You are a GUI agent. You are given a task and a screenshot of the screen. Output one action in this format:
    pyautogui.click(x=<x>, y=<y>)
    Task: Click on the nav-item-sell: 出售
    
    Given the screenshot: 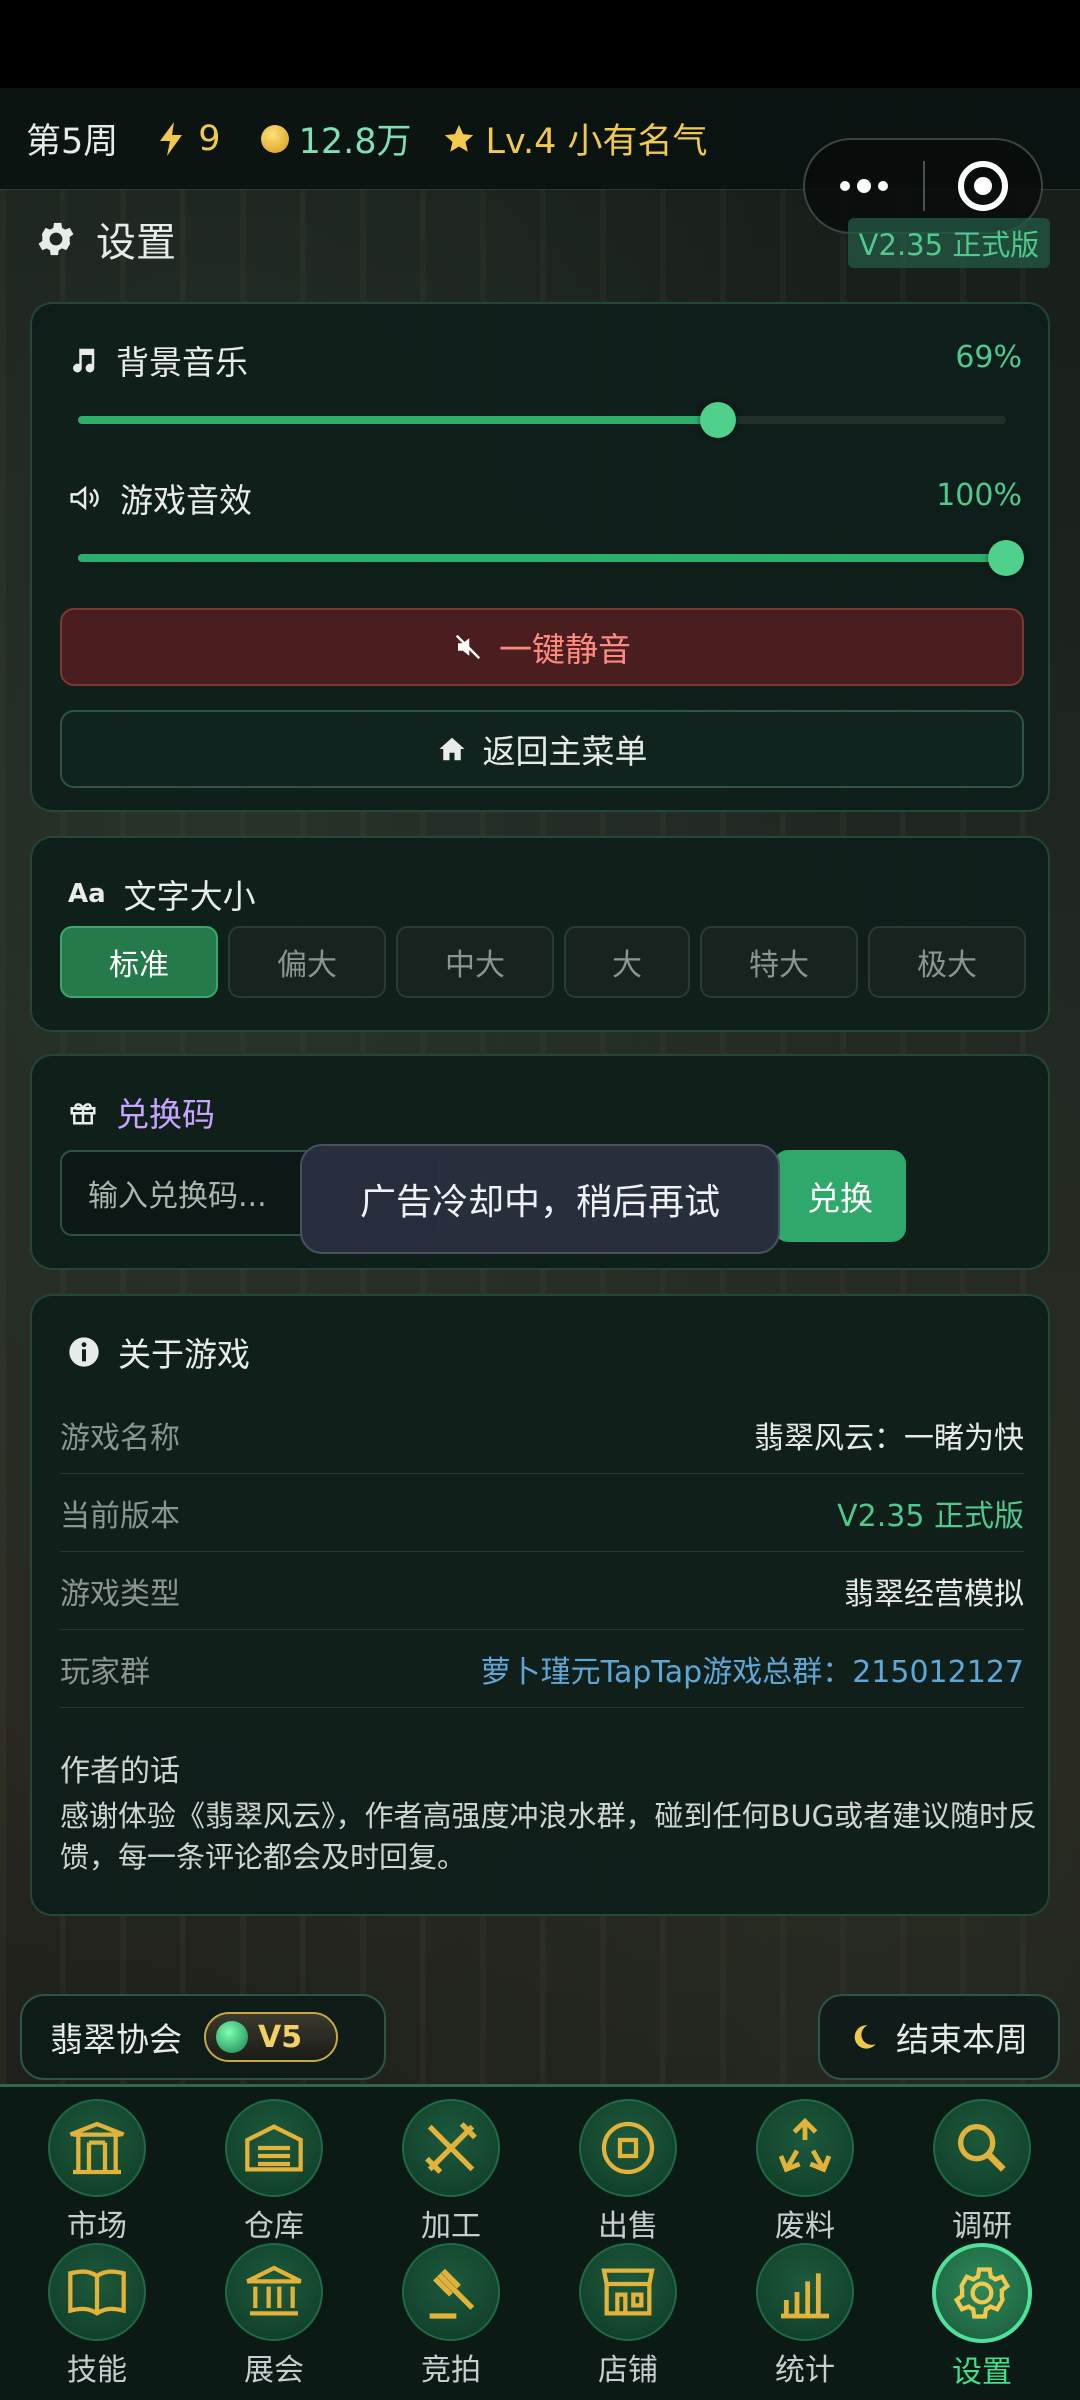 What is the action you would take?
    pyautogui.click(x=628, y=2172)
    